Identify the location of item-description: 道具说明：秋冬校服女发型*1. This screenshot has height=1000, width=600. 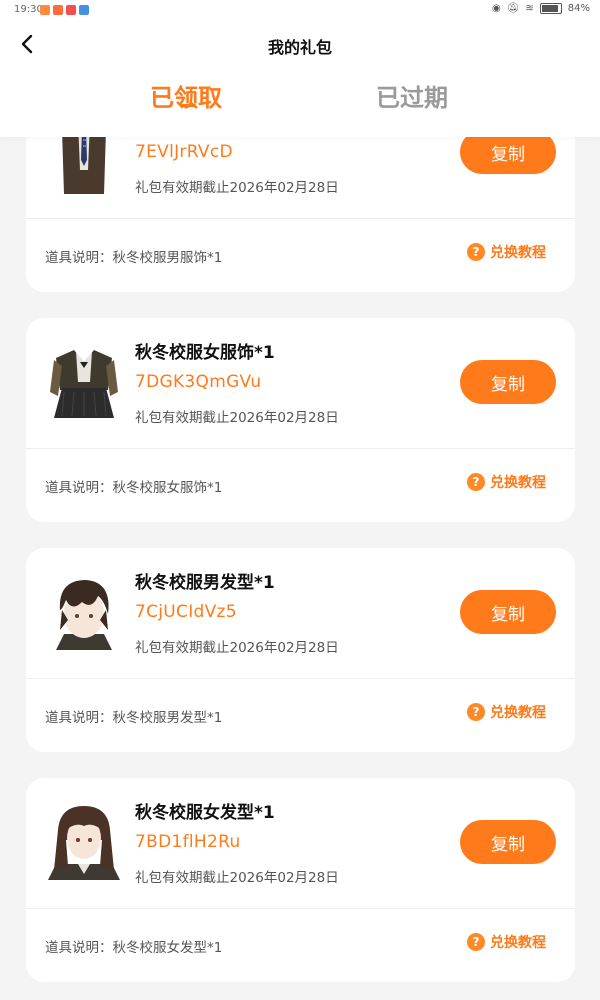
(134, 948).